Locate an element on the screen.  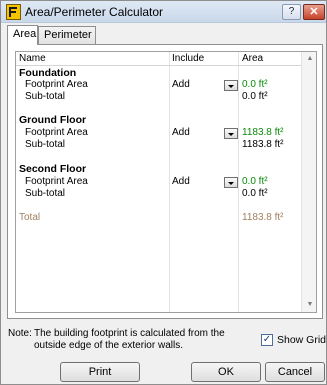
ok-button: OK is located at coordinates (226, 372).